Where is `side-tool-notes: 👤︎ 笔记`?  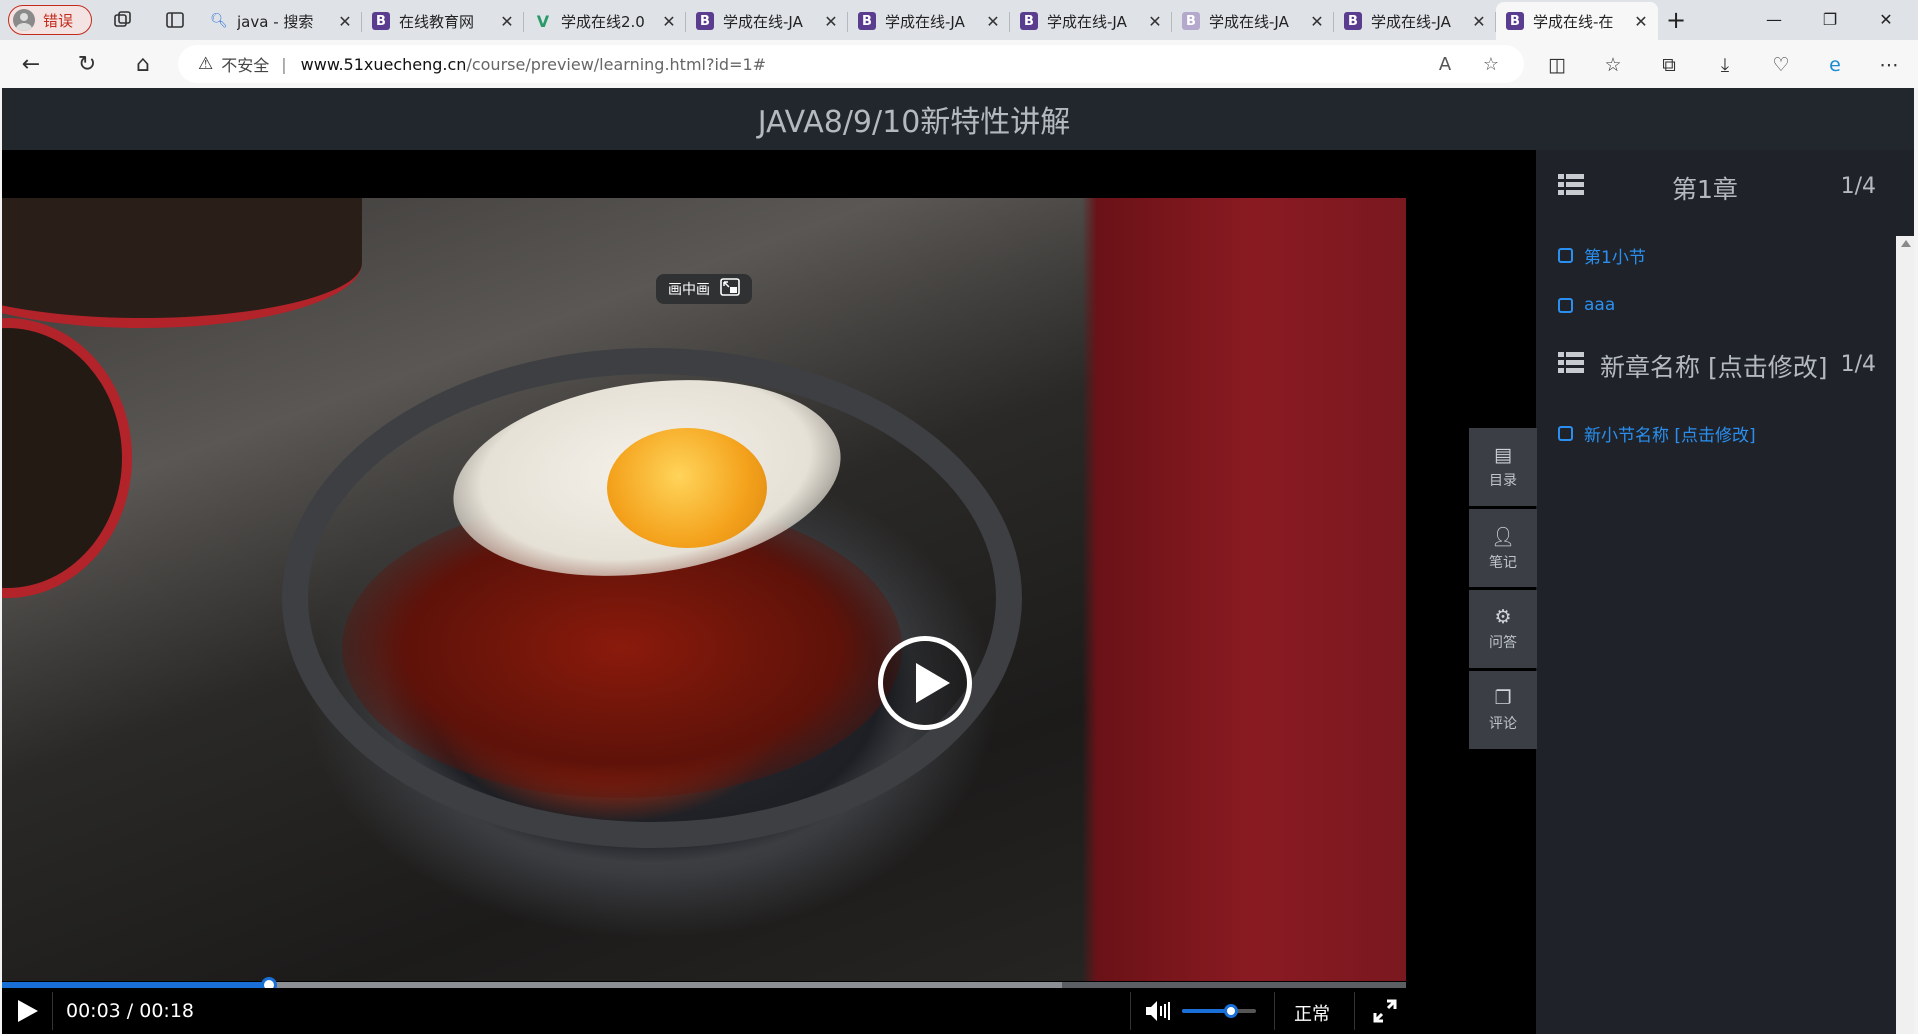 side-tool-notes: 👤︎ 笔记 is located at coordinates (1503, 548).